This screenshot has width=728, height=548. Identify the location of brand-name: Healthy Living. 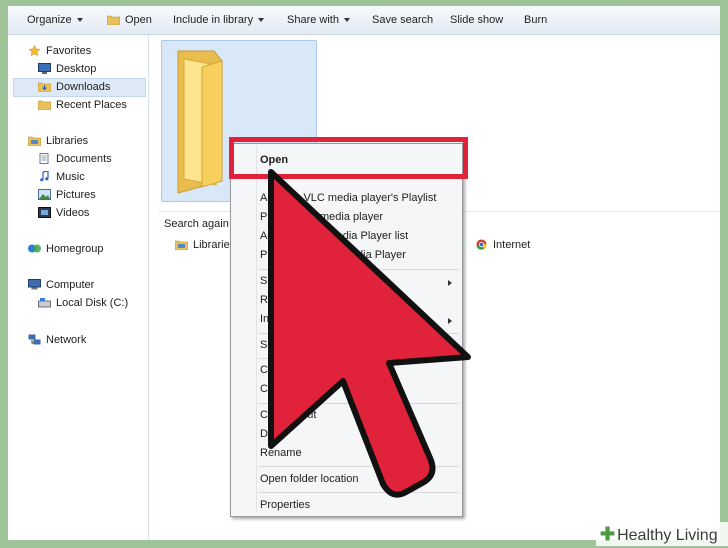
(667, 535).